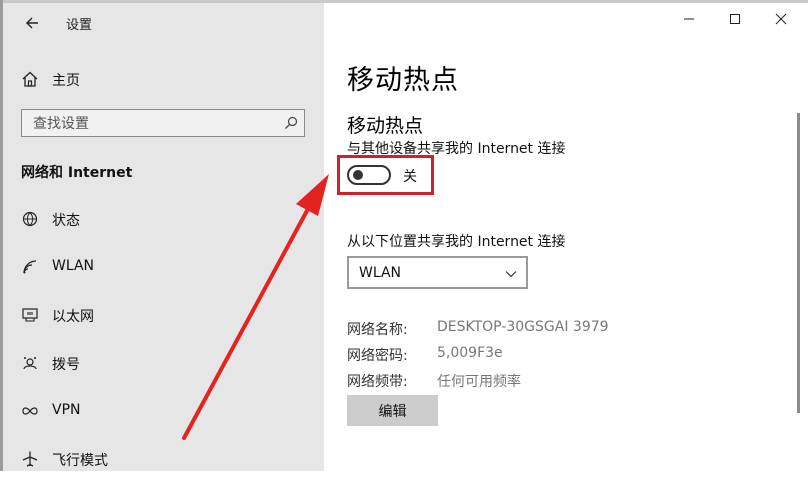 This screenshot has height=480, width=808. Describe the element at coordinates (380, 273) in the screenshot. I see `dropdown-selected-value: WLAN` at that location.